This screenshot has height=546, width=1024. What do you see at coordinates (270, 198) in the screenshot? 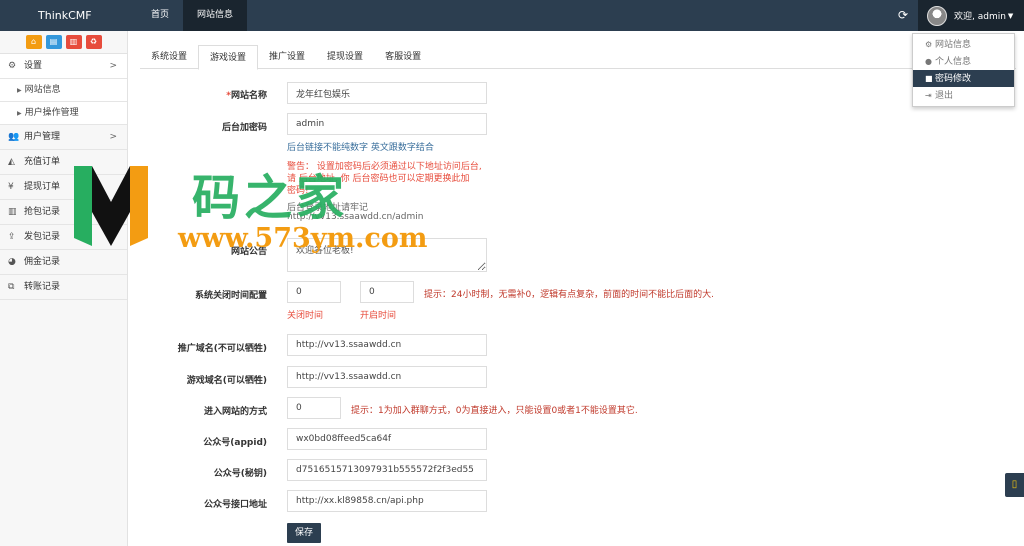
I see `watermark-text: 码之家` at bounding box center [270, 198].